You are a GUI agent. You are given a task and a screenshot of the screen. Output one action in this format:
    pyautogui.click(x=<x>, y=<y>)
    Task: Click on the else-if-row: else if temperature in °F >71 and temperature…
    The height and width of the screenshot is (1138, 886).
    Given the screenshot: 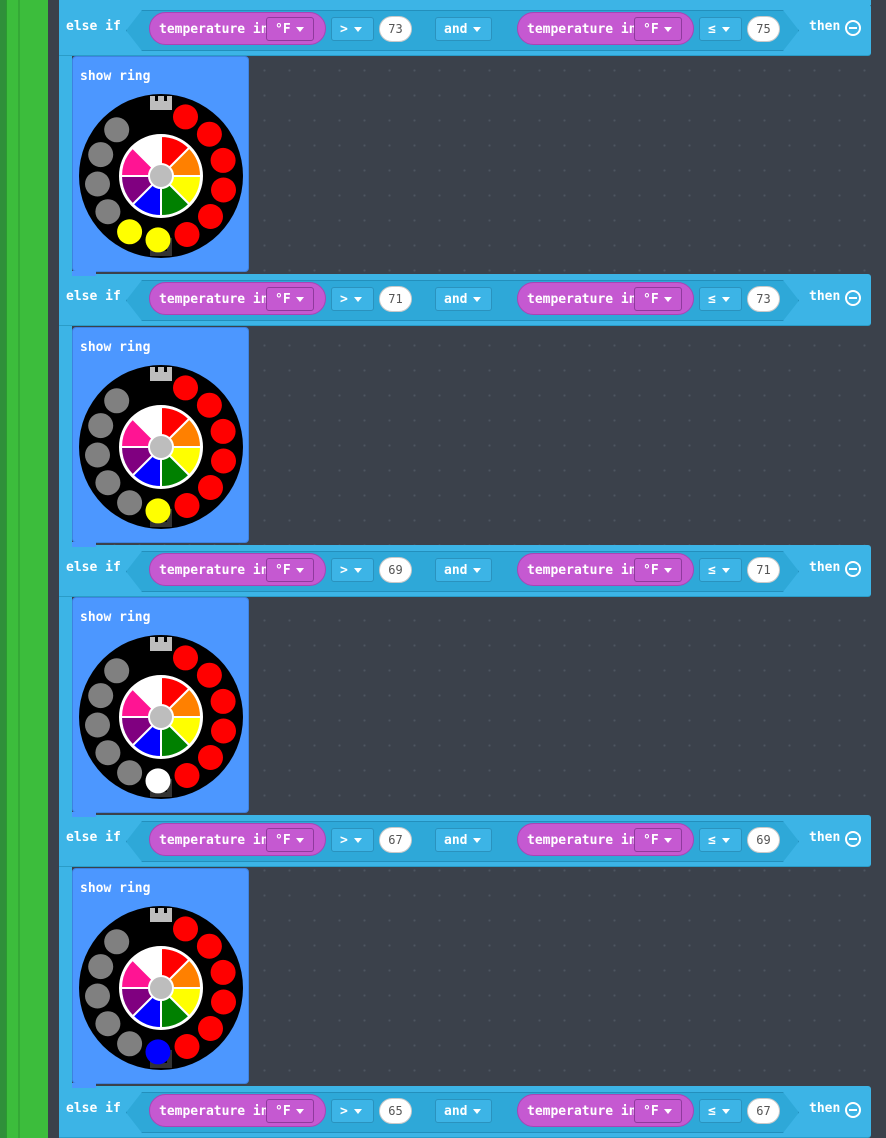 What is the action you would take?
    pyautogui.click(x=465, y=300)
    